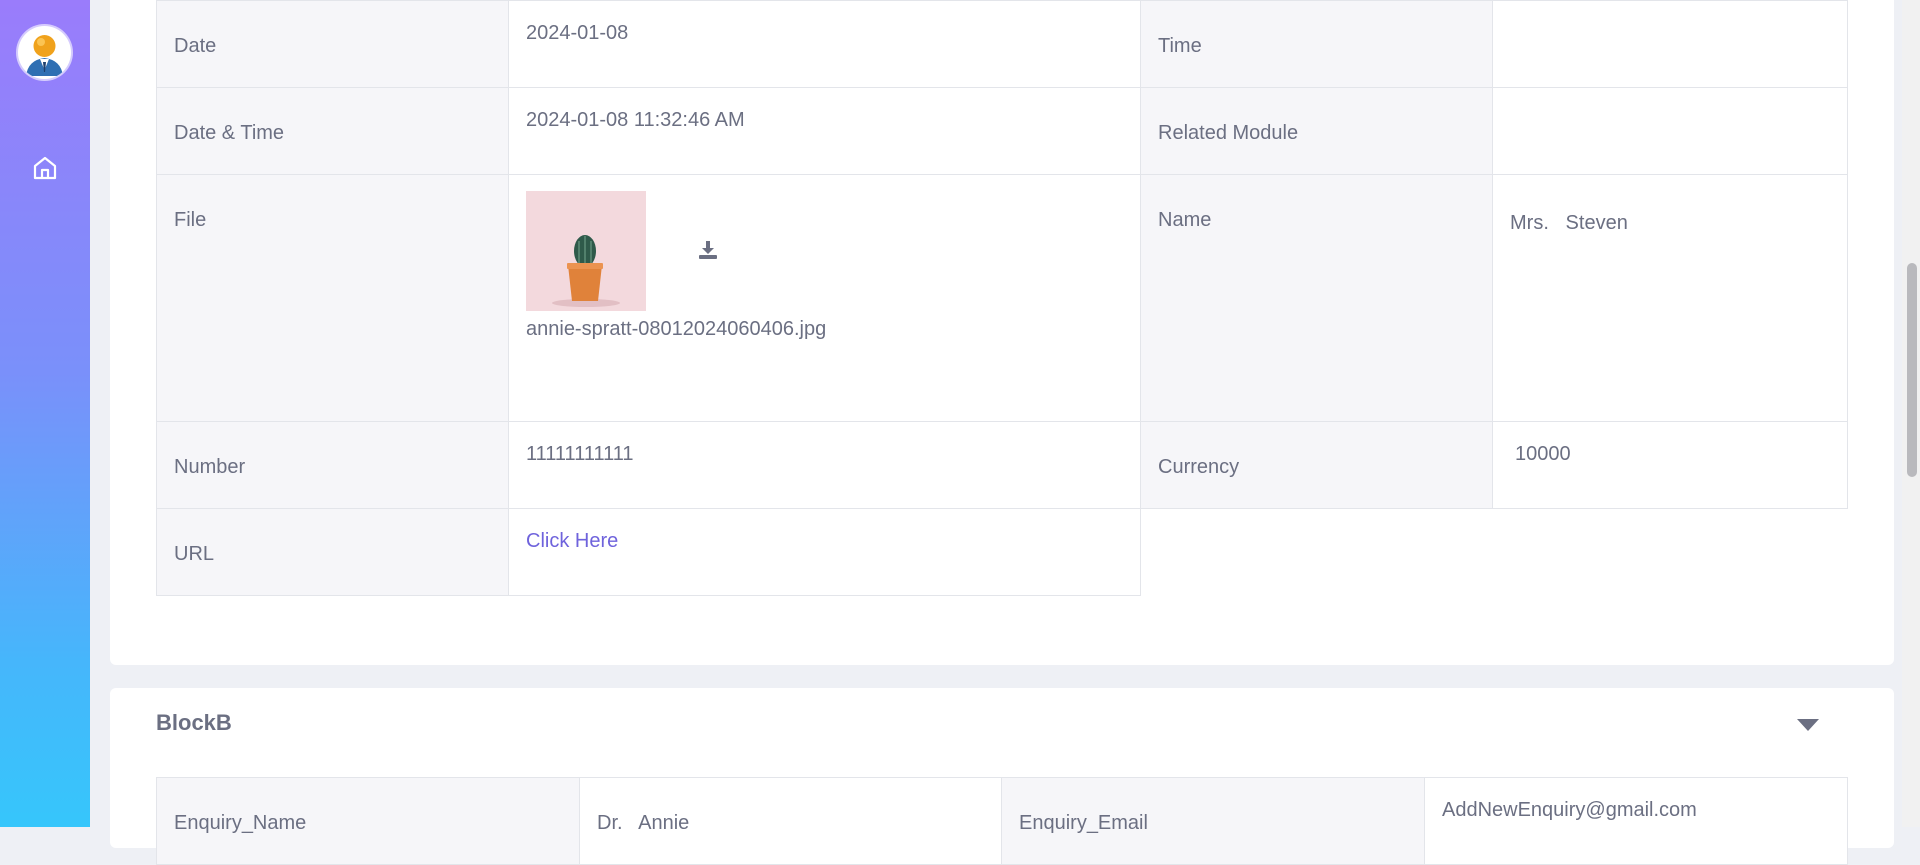 The width and height of the screenshot is (1920, 865). Describe the element at coordinates (332, 465) in the screenshot. I see `number-label-cell: Number` at that location.